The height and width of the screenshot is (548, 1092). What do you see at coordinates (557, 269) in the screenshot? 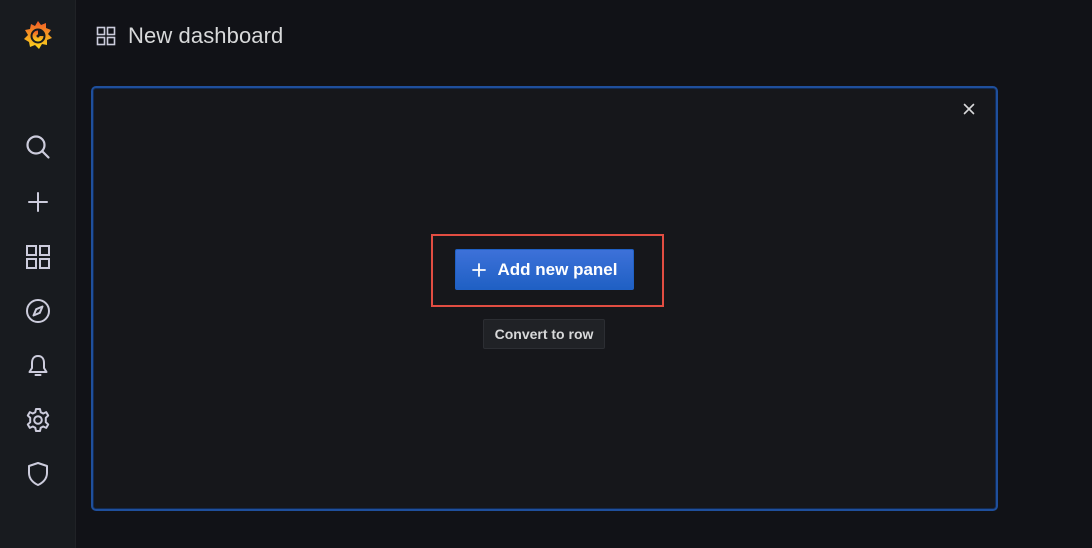
I see `add-new-panel-label: Add new panel` at bounding box center [557, 269].